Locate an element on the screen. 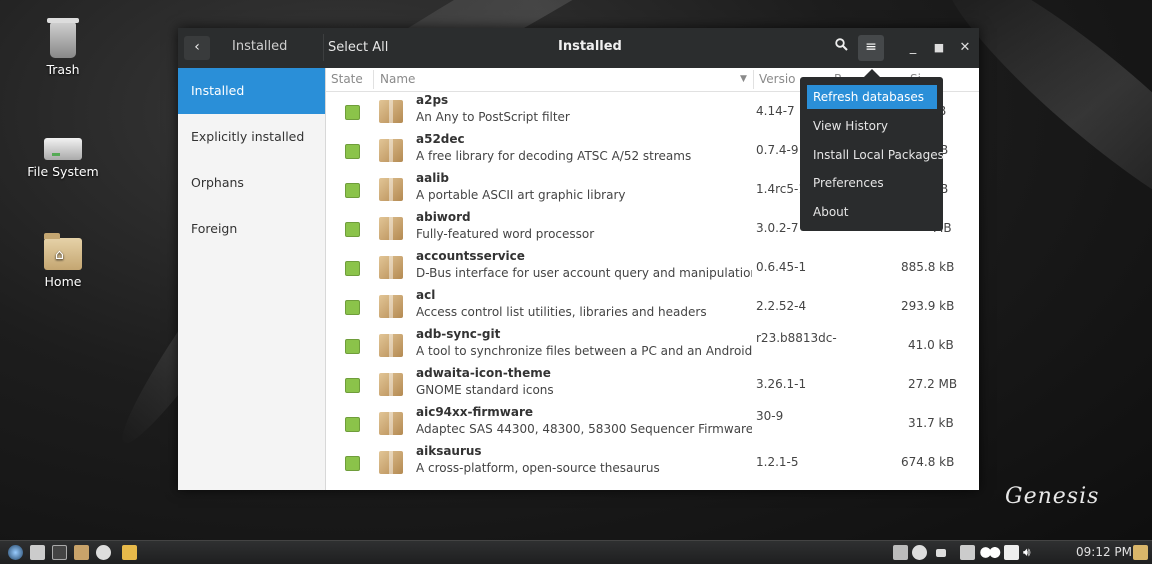  sidebar-item-foreign: Foreign is located at coordinates (251, 229).